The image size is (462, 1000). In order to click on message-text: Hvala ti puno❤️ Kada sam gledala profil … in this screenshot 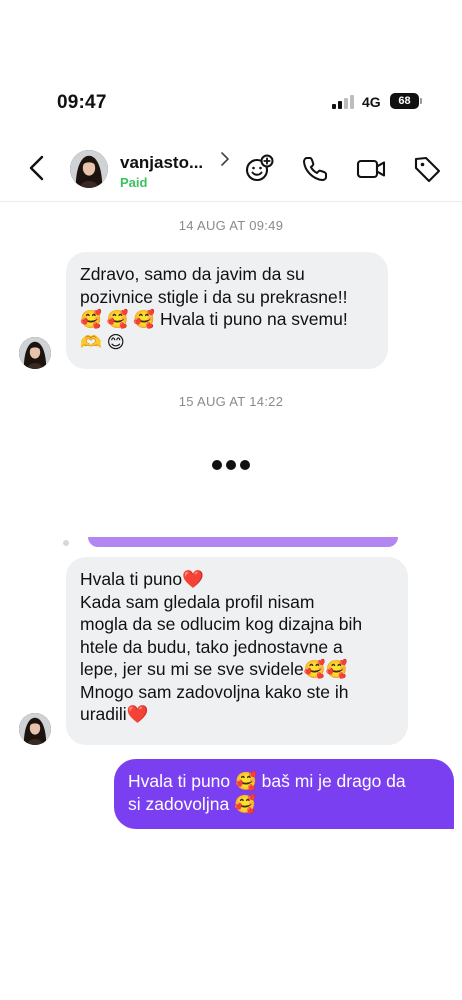, I will do `click(221, 646)`.